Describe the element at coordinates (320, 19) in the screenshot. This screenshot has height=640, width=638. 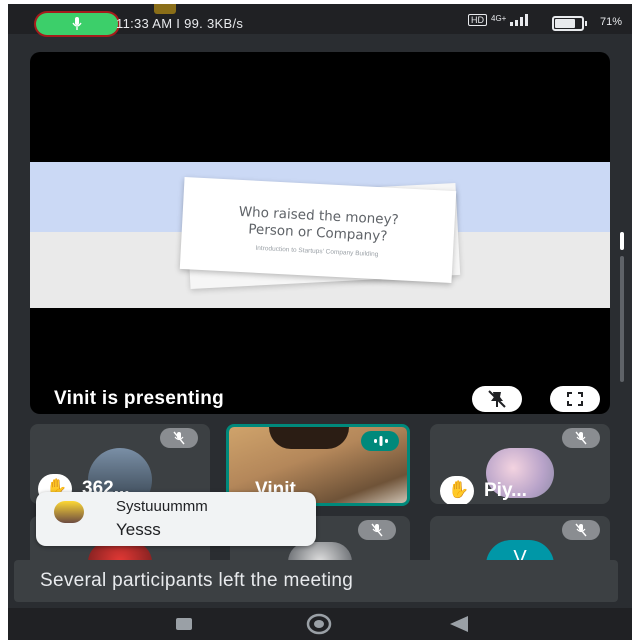
I see `status-bar: 11:33 AM I 99. 3KB/s HD 4G+ 71%` at that location.